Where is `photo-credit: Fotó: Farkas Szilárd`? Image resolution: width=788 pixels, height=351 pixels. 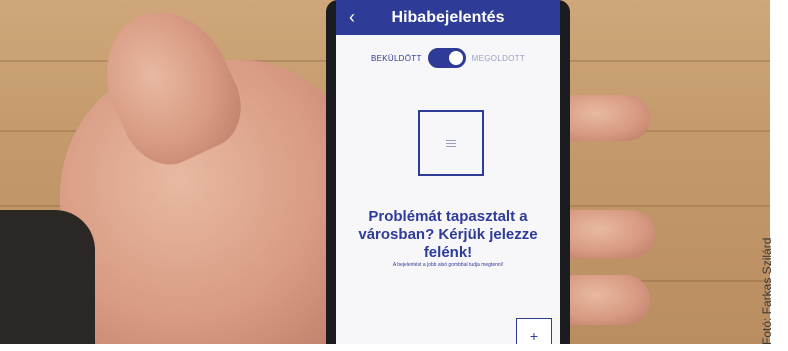 photo-credit: Fotó: Farkas Szilárd is located at coordinates (767, 291).